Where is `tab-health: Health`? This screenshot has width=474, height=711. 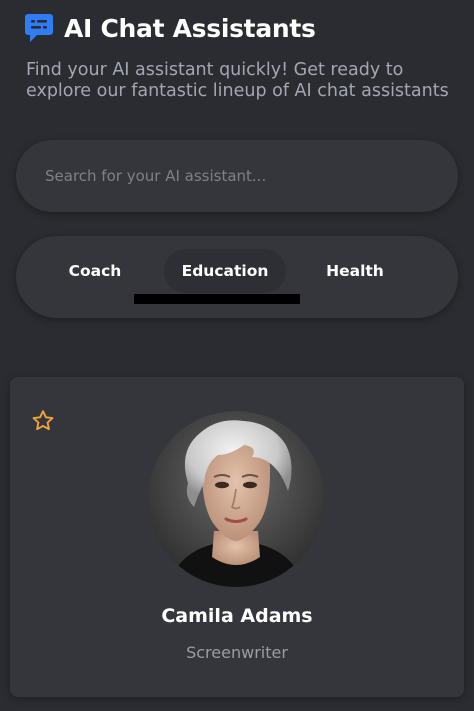 tab-health: Health is located at coordinates (355, 271).